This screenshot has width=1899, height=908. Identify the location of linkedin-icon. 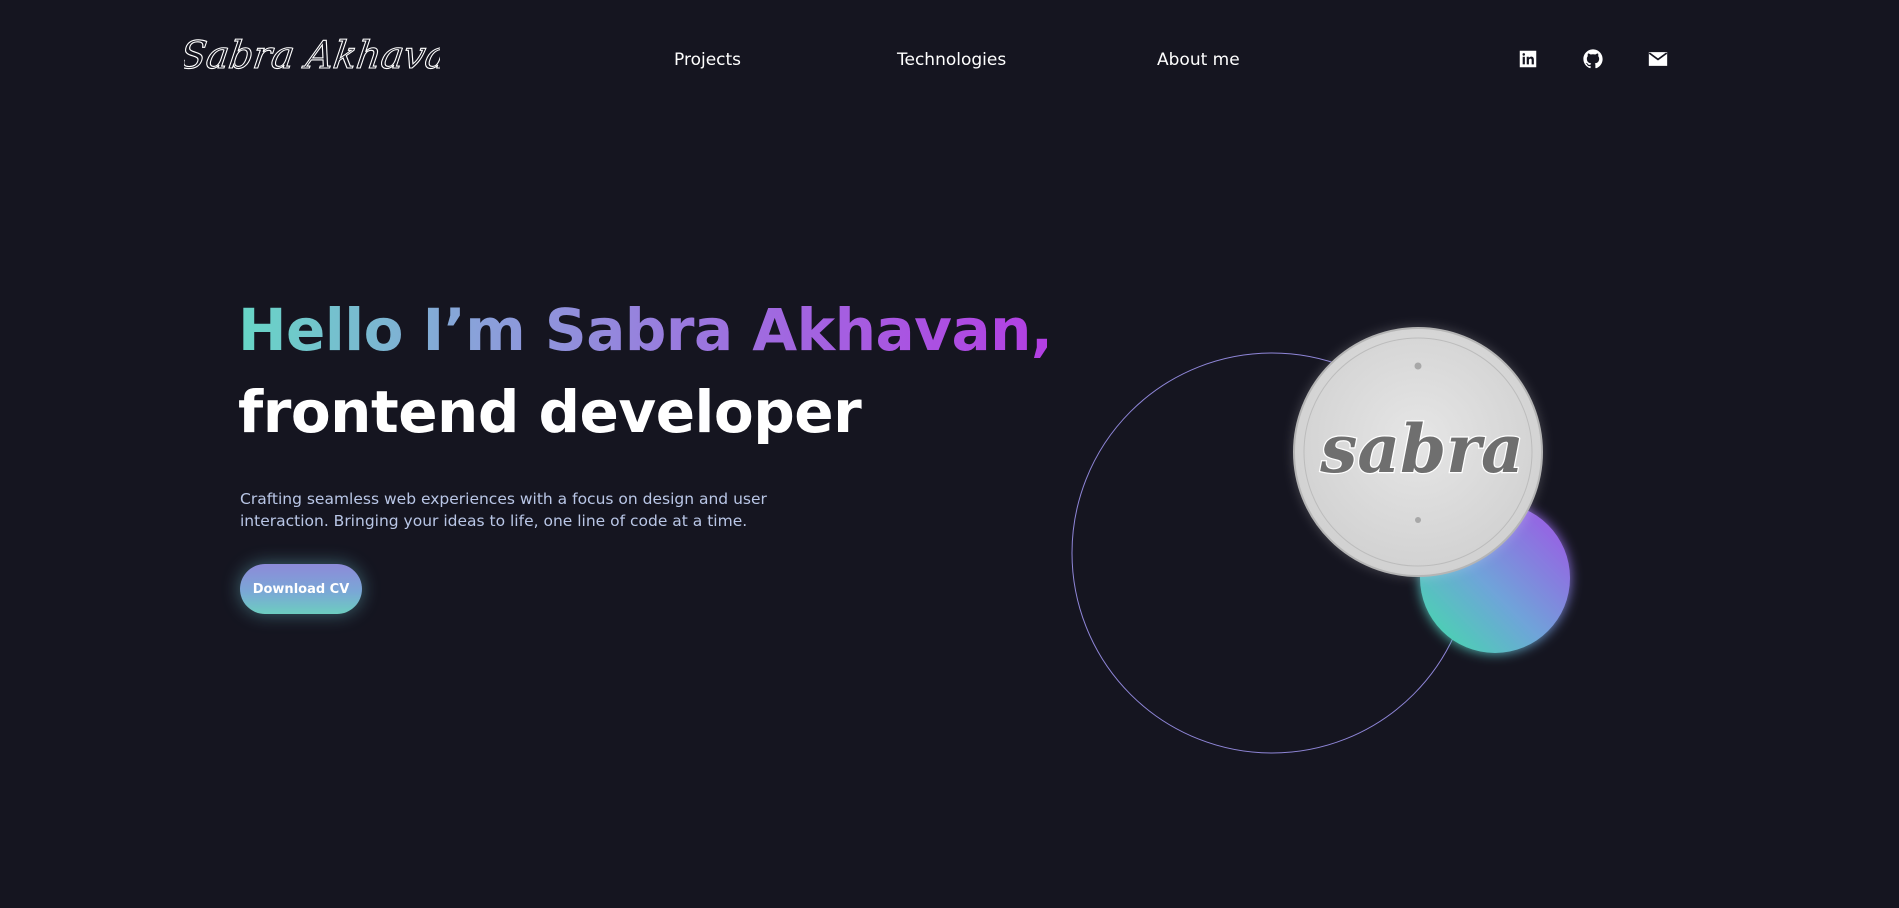
(1528, 59).